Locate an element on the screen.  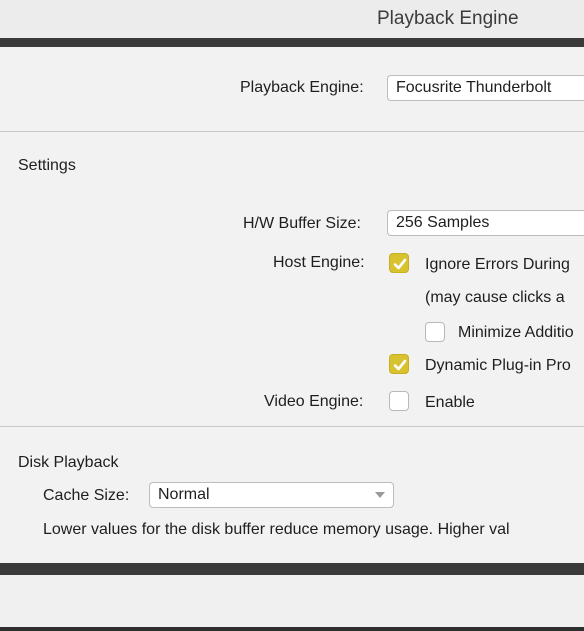
video-engine-label: Video Engine: is located at coordinates (314, 401).